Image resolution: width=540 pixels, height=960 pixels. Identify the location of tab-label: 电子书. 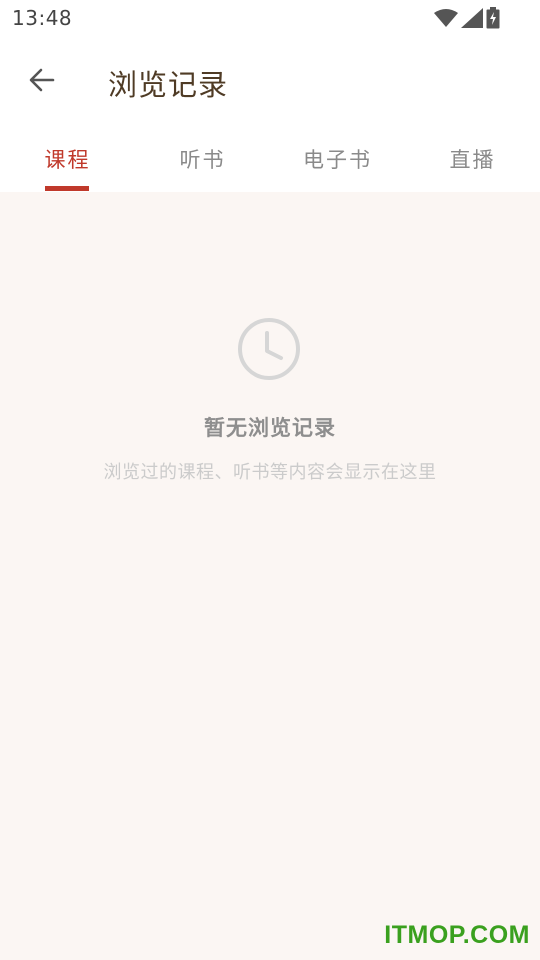
(337, 160).